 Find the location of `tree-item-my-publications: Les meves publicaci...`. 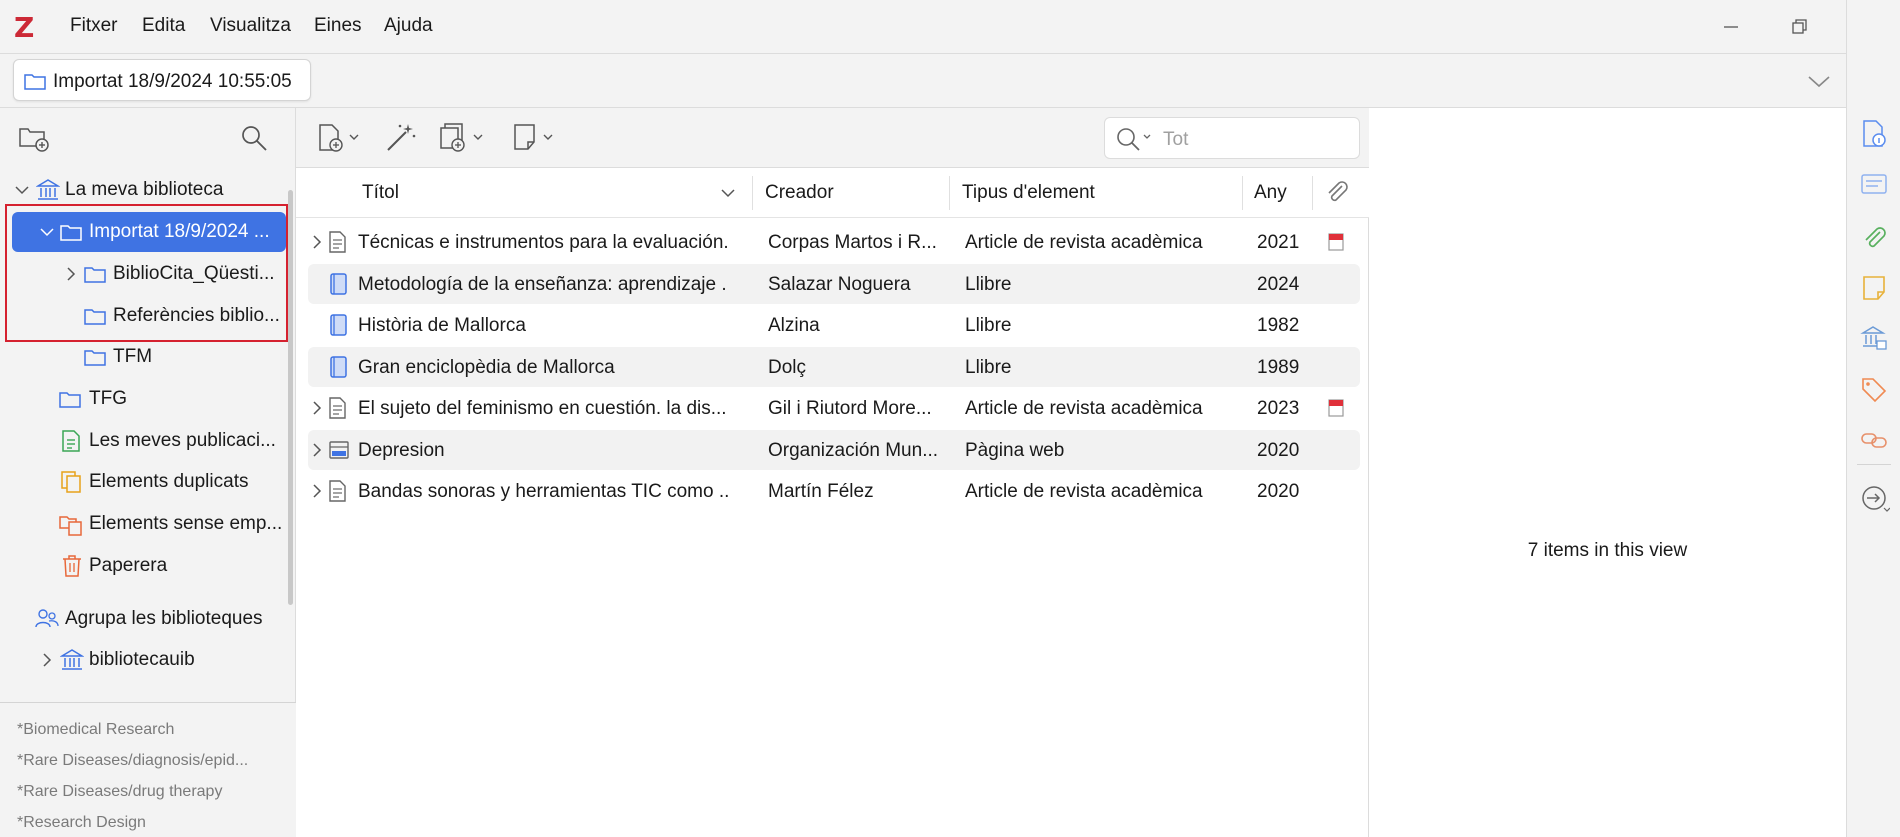

tree-item-my-publications: Les meves publicaci... is located at coordinates (144, 441).